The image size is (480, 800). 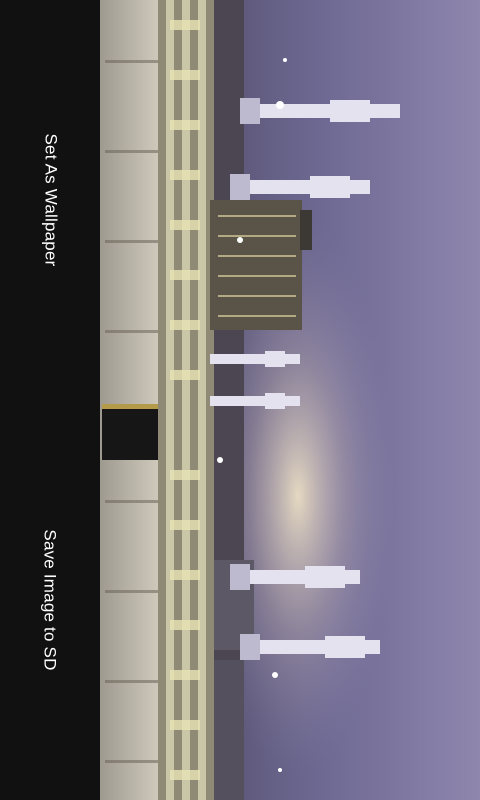 I want to click on set-as-wallpaper-button: Set As Wallpaper, so click(x=50, y=200).